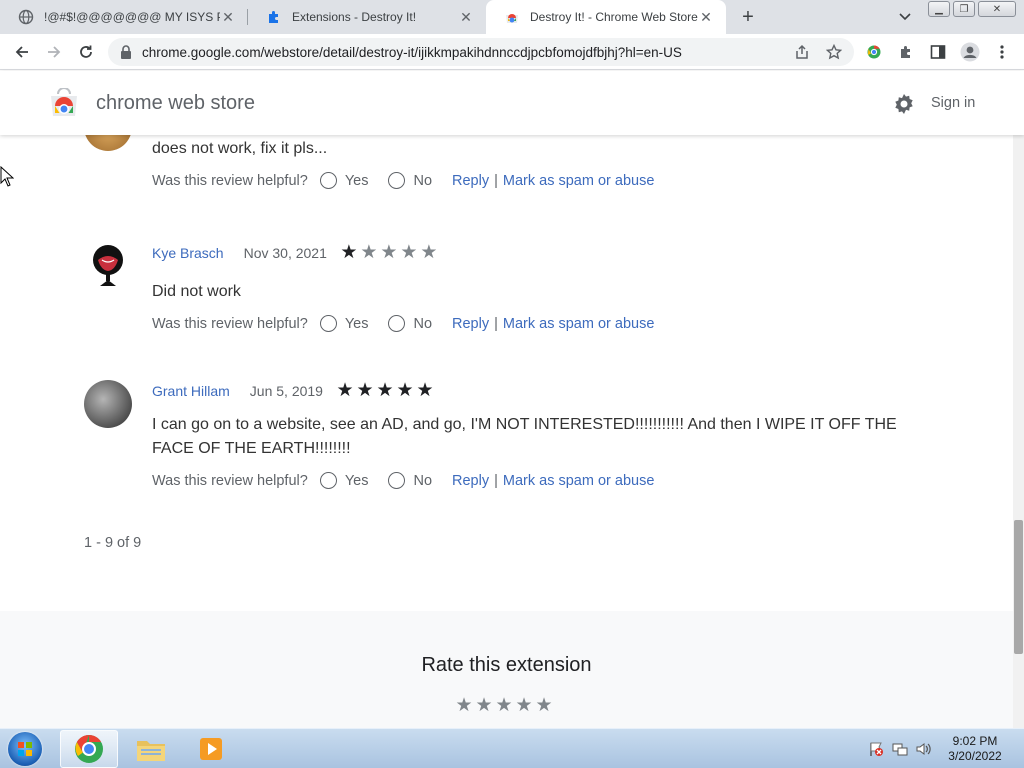  What do you see at coordinates (997, 9) in the screenshot?
I see `close-window-button: ✕` at bounding box center [997, 9].